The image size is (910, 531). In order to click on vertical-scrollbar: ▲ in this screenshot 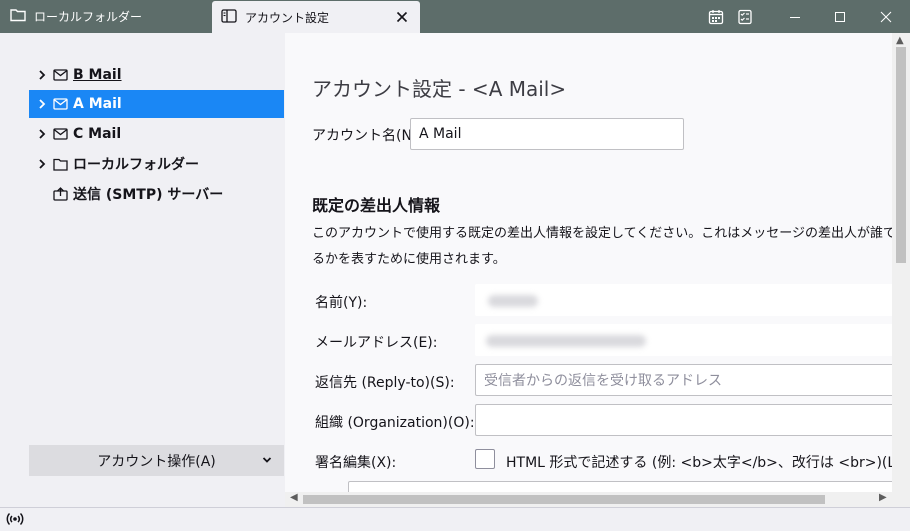, I will do `click(901, 262)`.